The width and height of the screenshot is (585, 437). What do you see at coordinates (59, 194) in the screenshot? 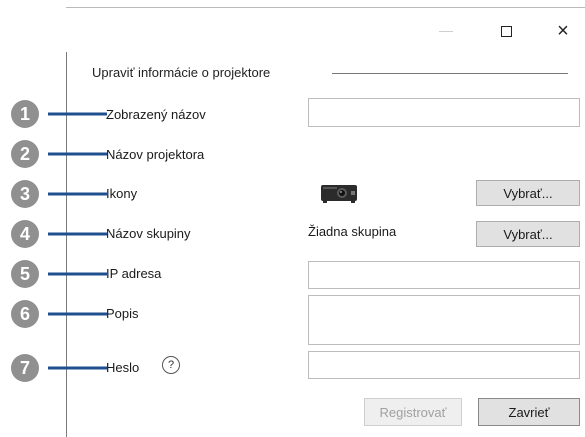
I see `callout-marker-3: 3` at bounding box center [59, 194].